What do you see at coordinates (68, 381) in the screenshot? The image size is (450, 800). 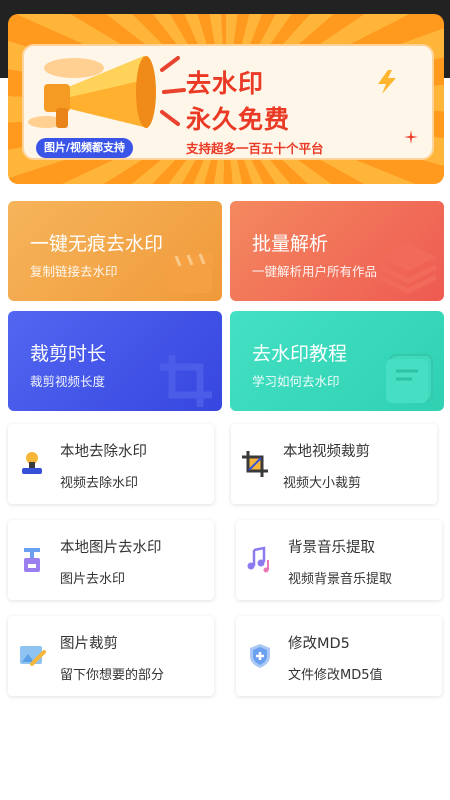 I see `tile-subtitle: 裁剪视频长度` at bounding box center [68, 381].